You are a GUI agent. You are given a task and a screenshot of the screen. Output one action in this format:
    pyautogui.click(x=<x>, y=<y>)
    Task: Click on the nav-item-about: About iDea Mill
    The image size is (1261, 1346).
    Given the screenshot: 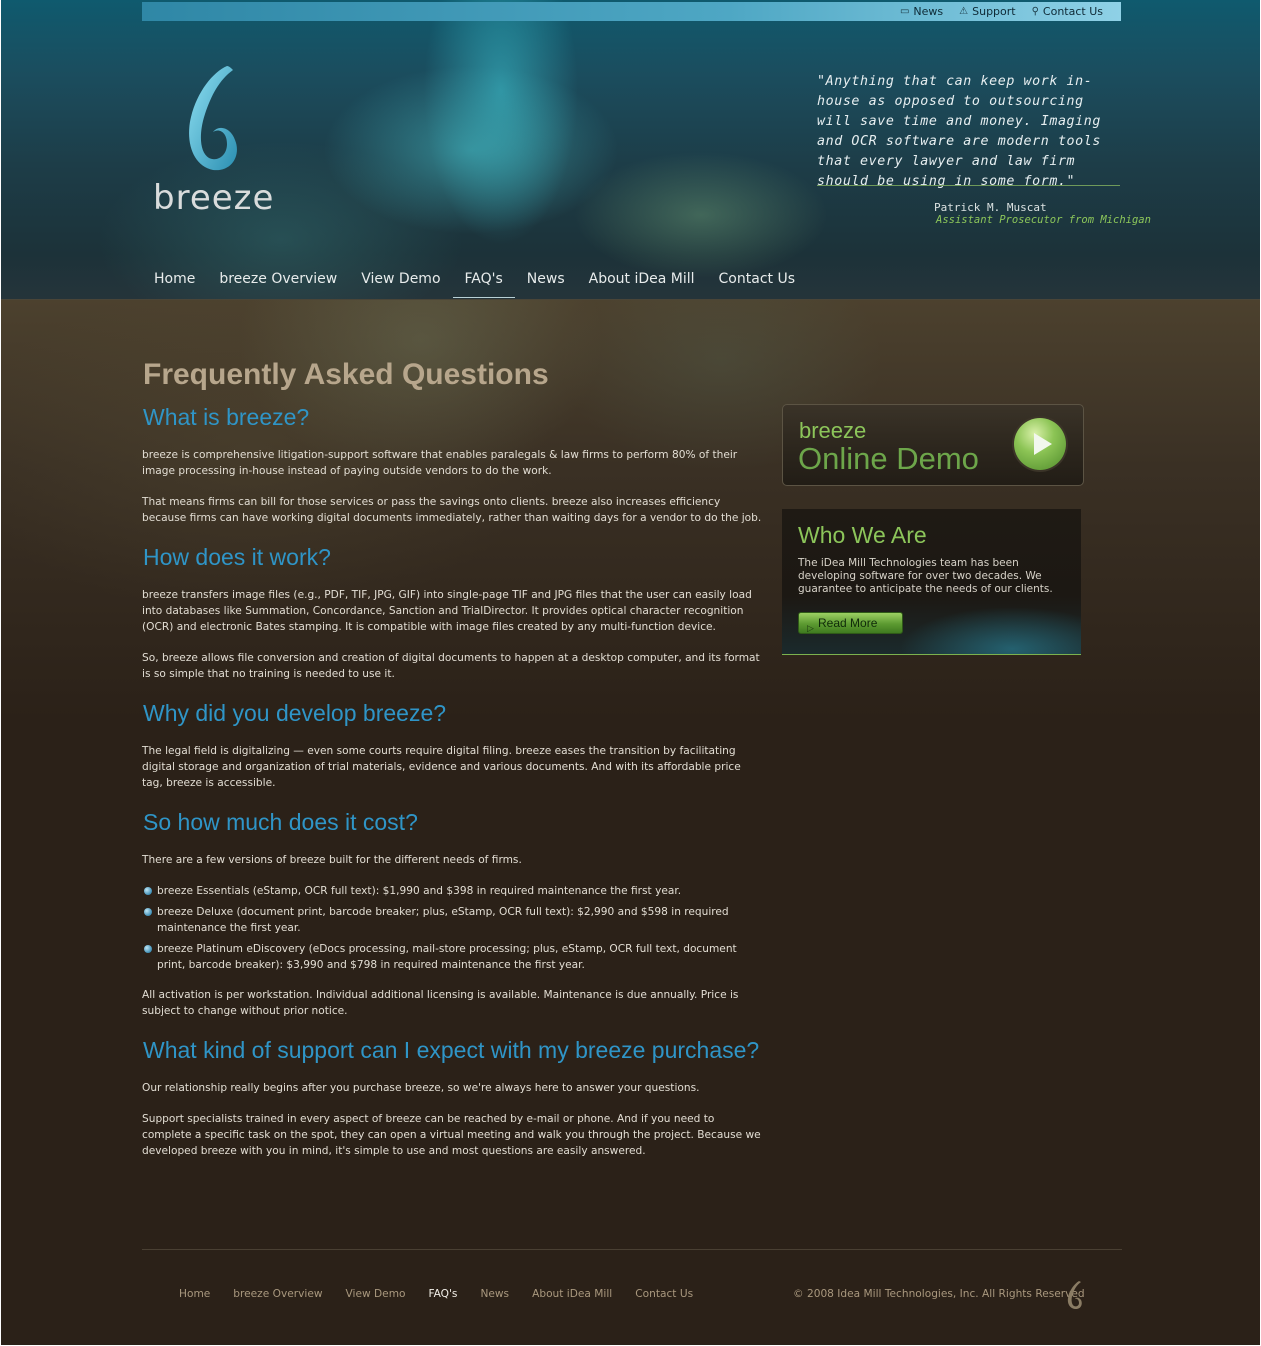 What is the action you would take?
    pyautogui.click(x=642, y=283)
    